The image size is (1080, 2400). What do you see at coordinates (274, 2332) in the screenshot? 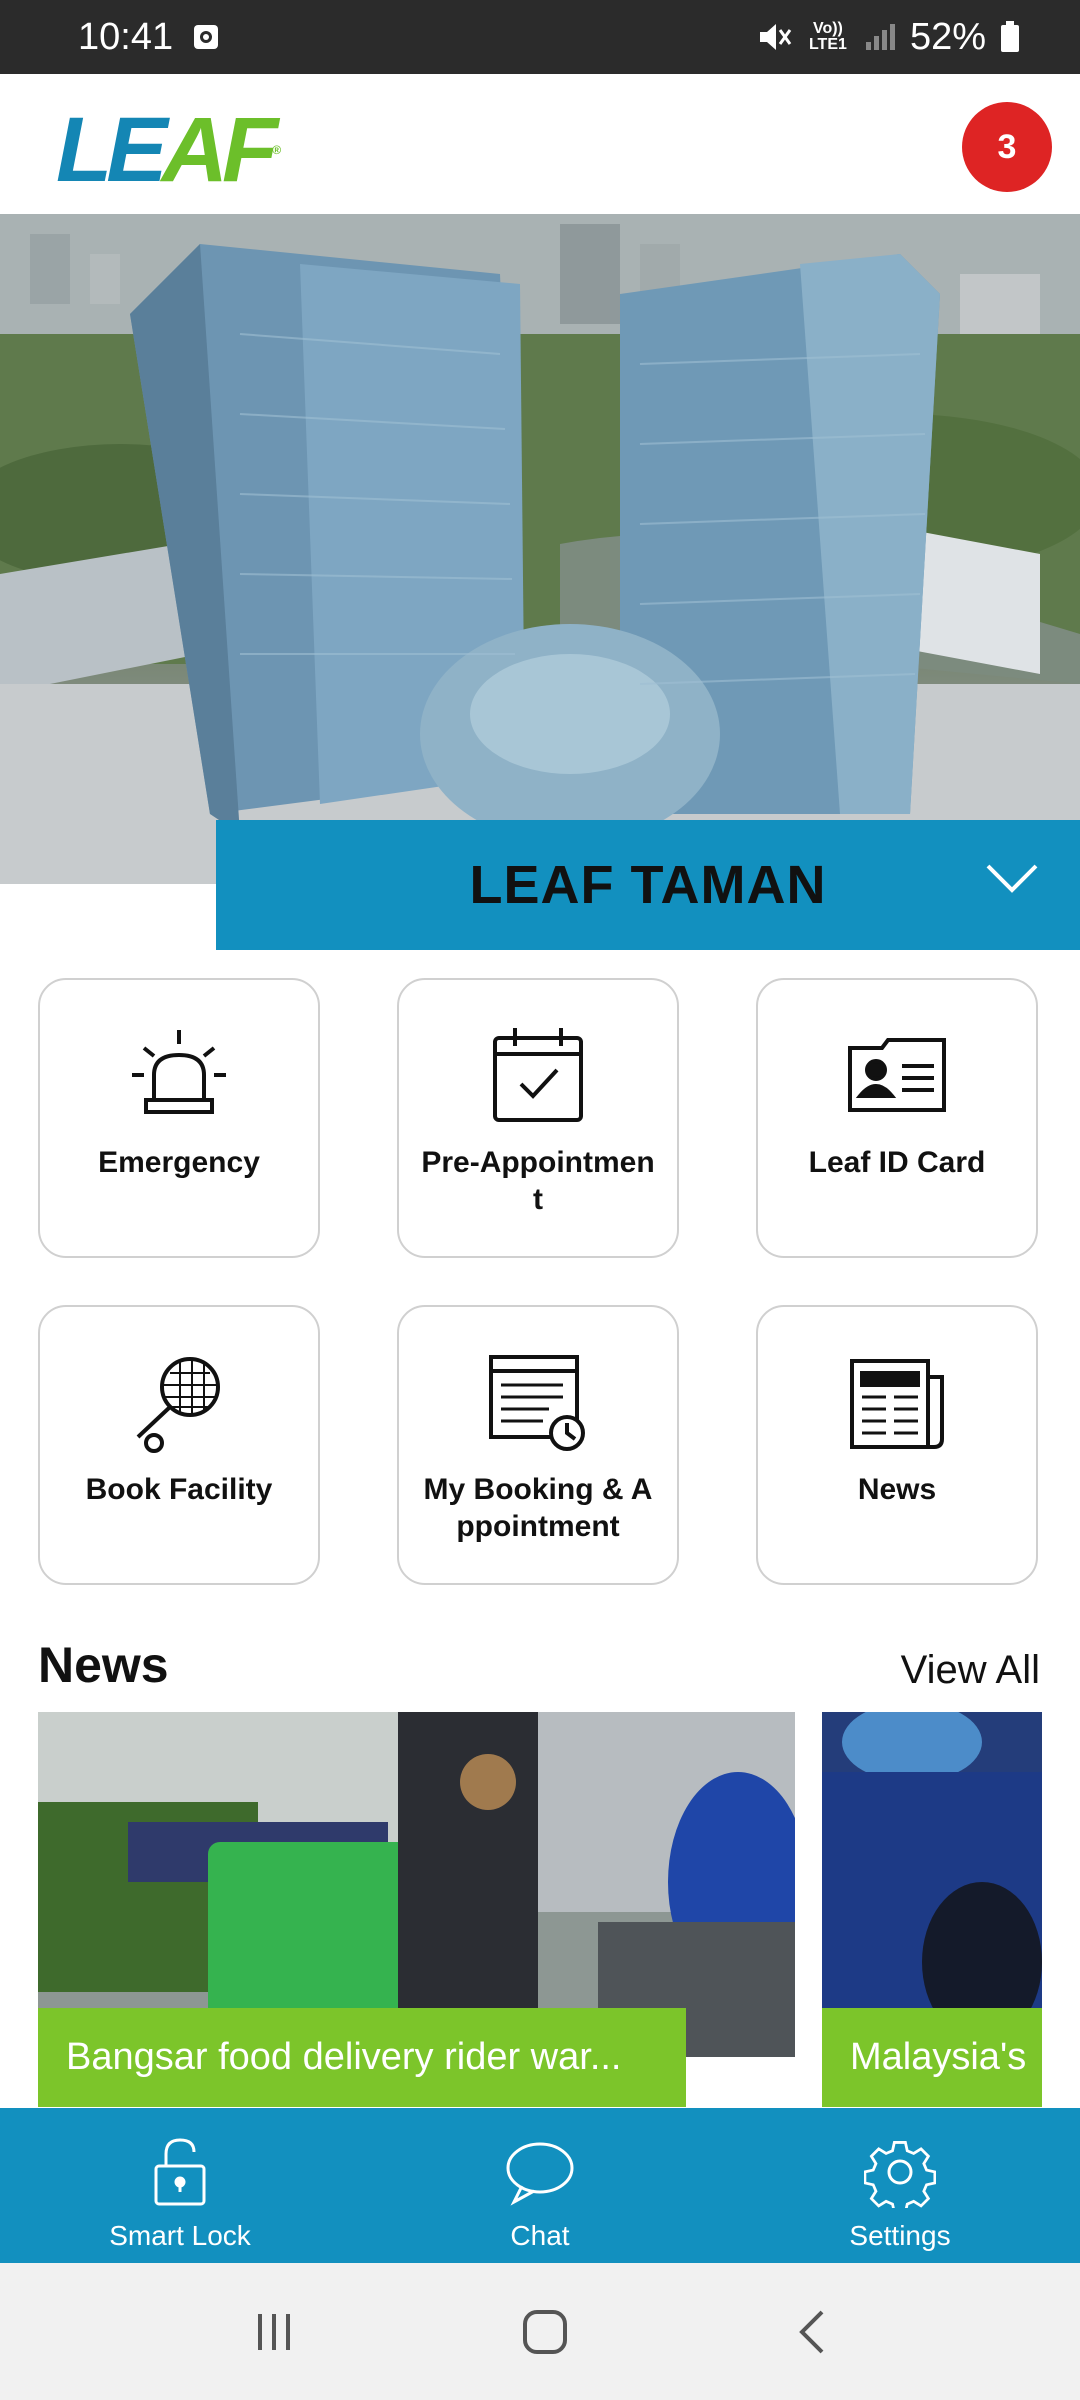
I see `recent-apps-icon` at bounding box center [274, 2332].